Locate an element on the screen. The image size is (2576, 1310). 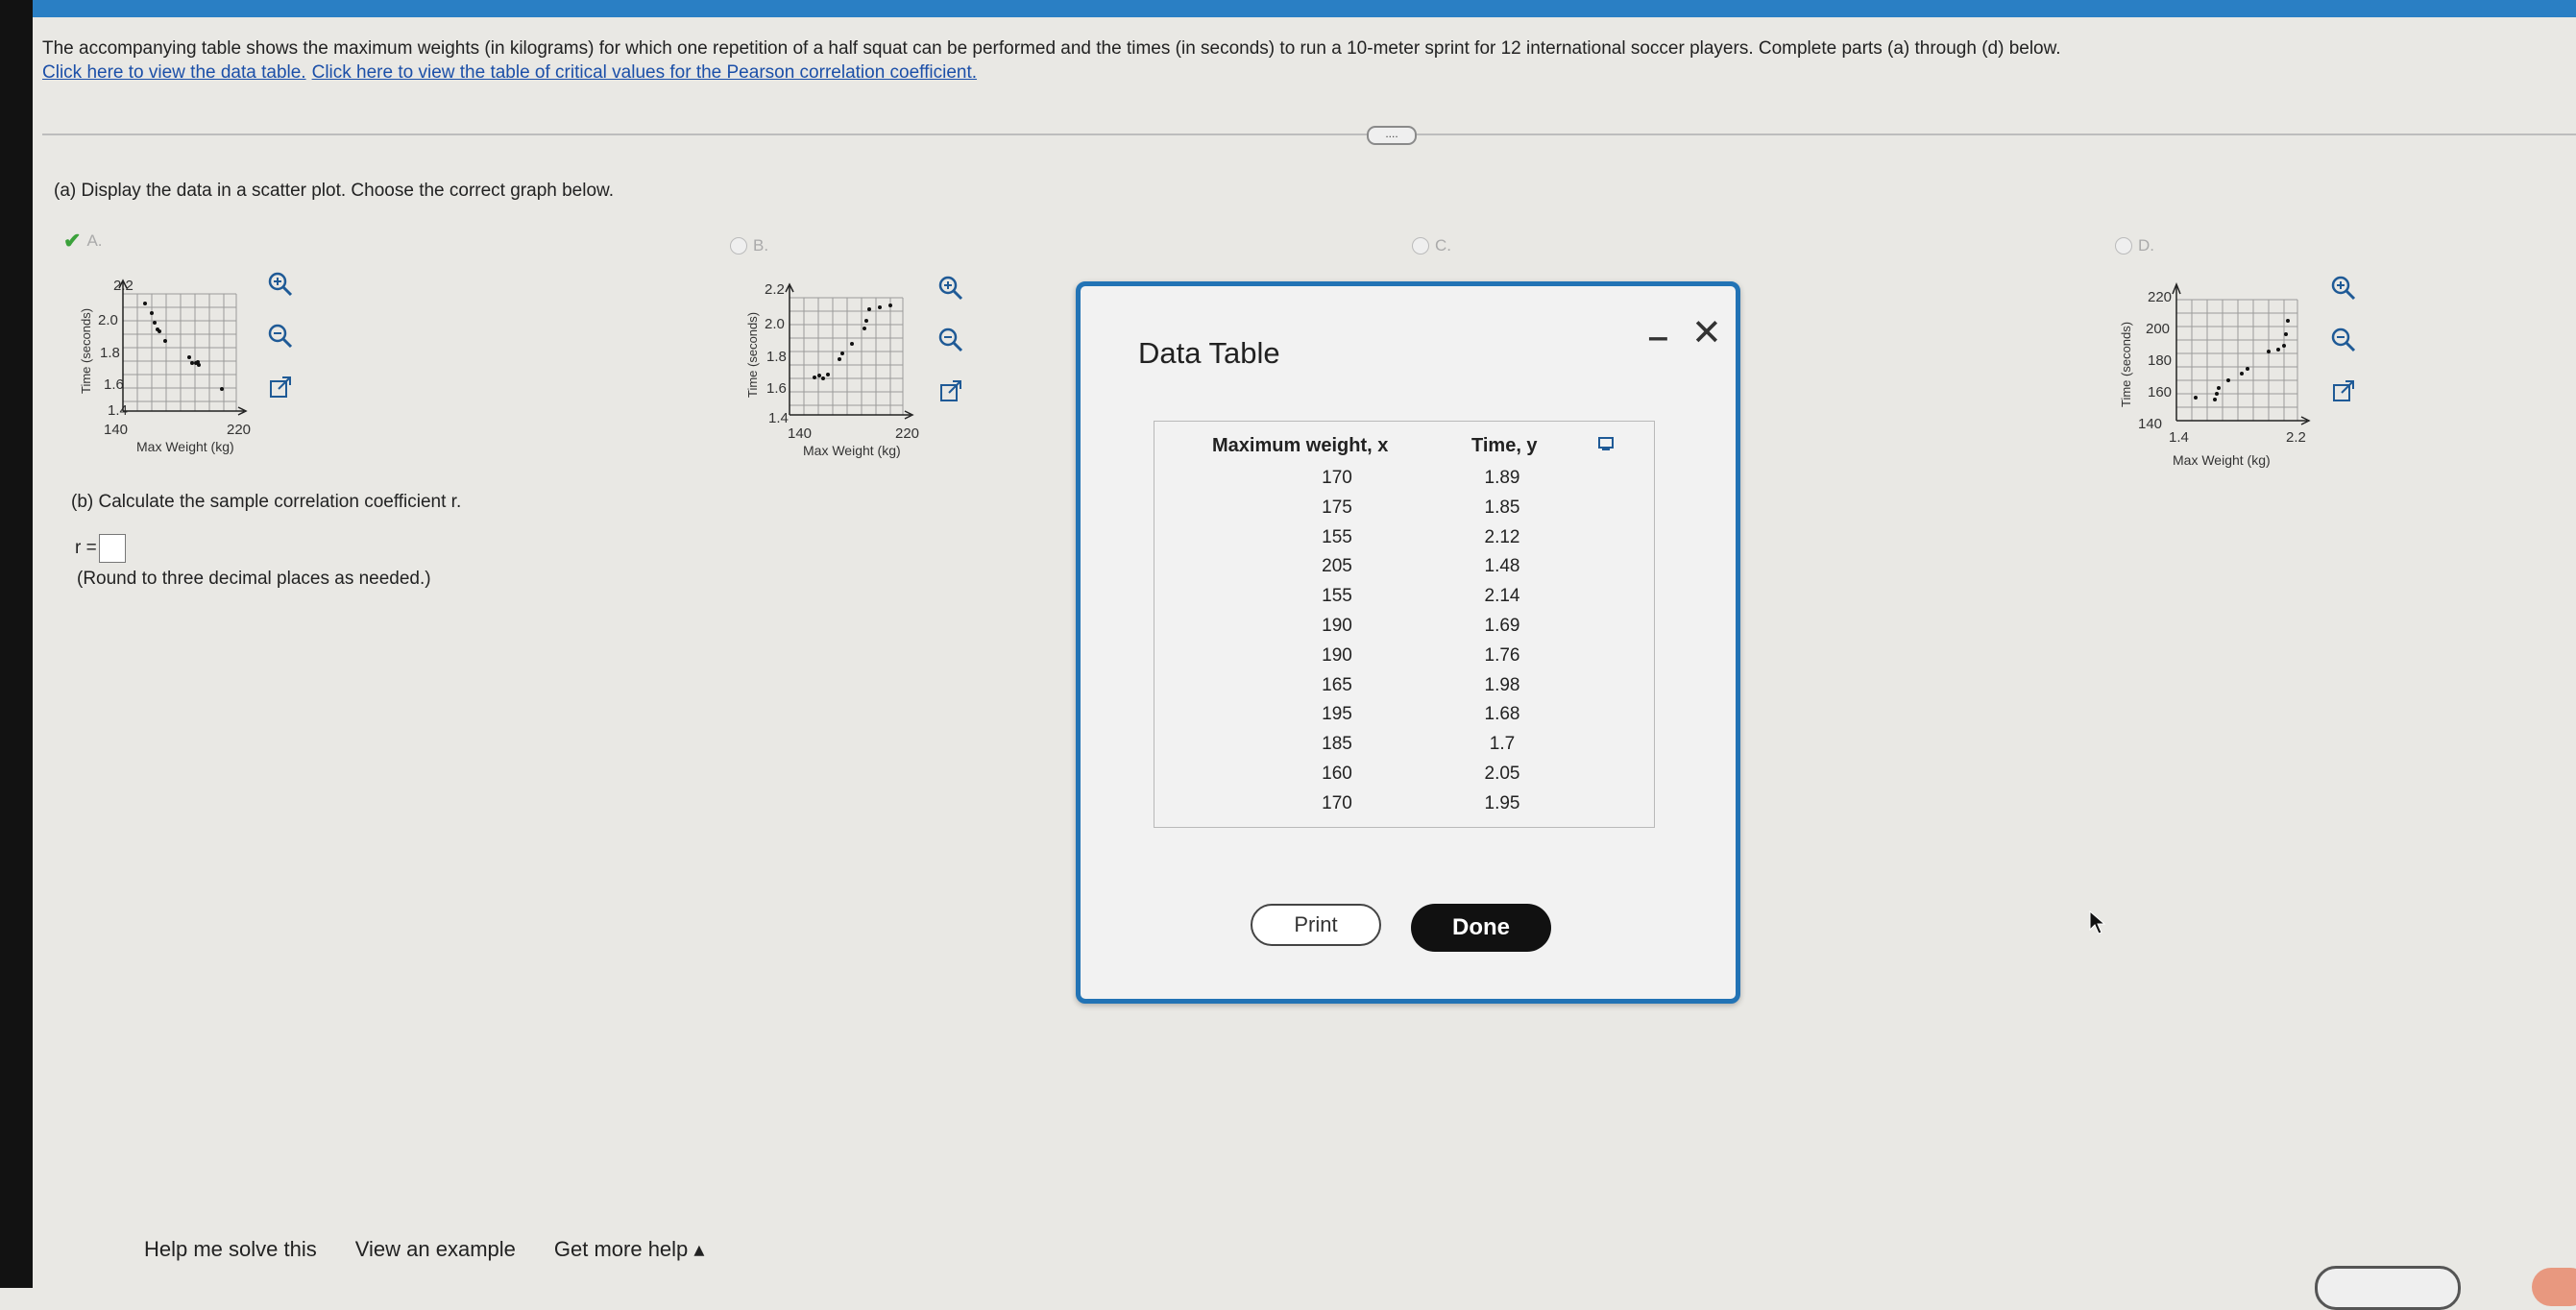
r-label: r = is located at coordinates (86, 548).